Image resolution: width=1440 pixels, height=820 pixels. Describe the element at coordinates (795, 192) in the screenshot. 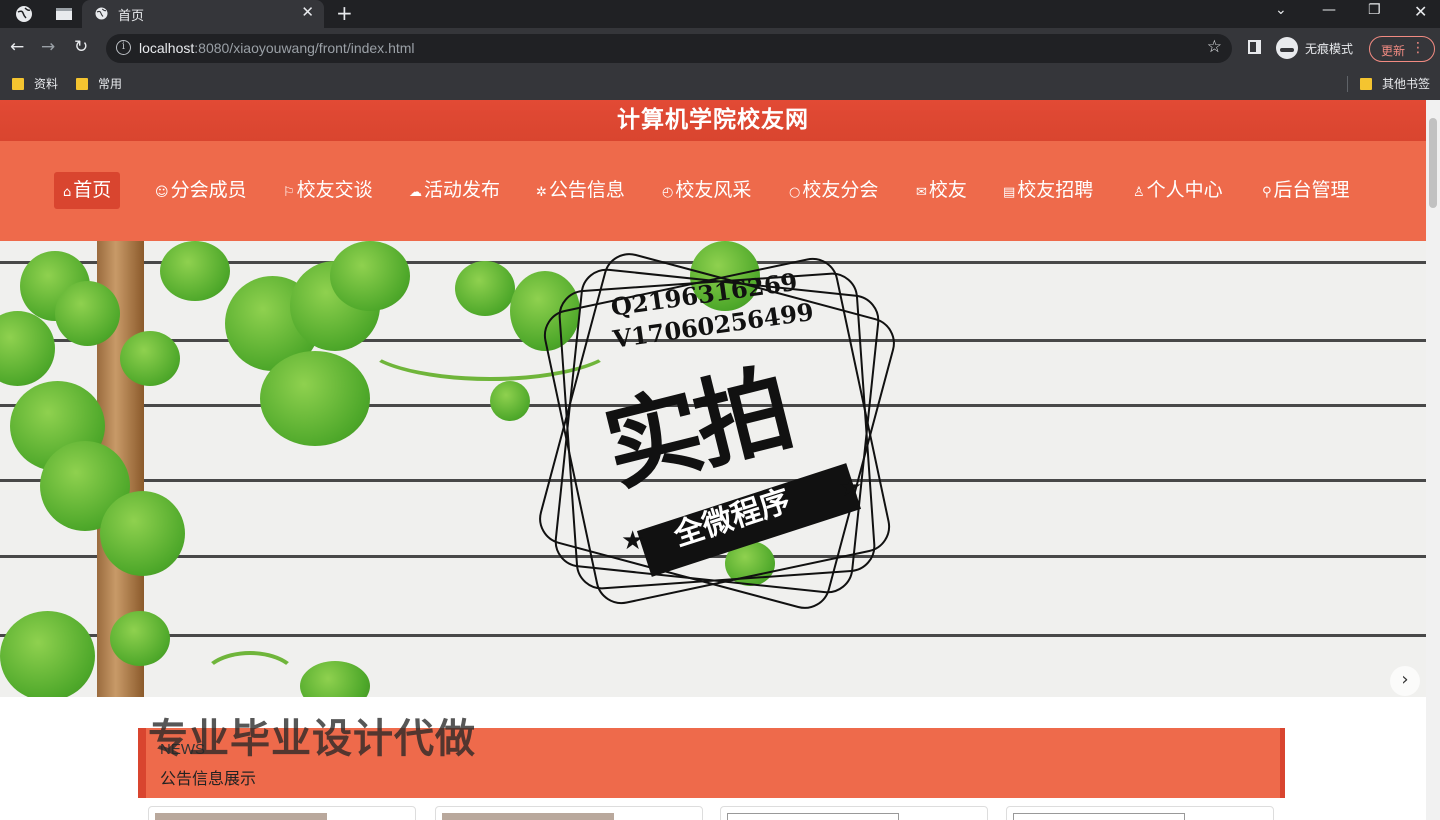

I see `circle-icon: ○` at that location.